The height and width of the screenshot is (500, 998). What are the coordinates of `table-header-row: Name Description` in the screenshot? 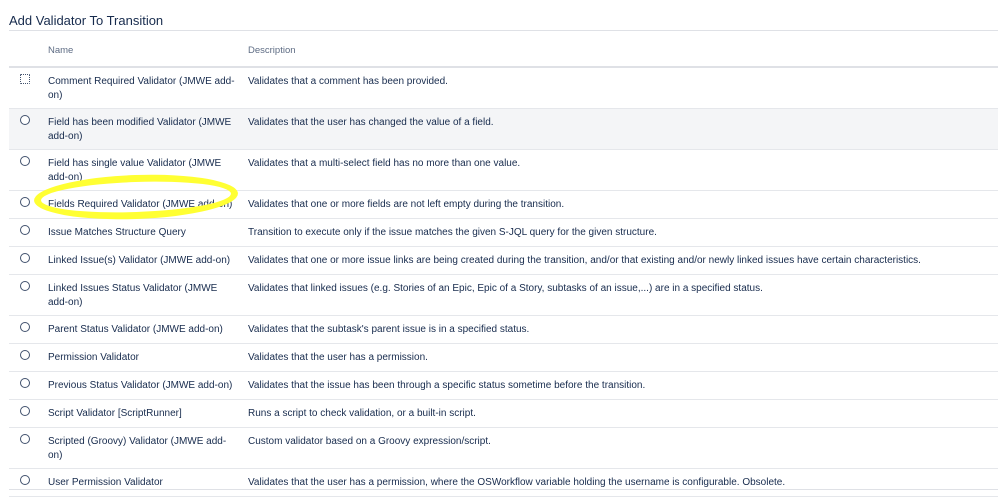 It's located at (503, 54).